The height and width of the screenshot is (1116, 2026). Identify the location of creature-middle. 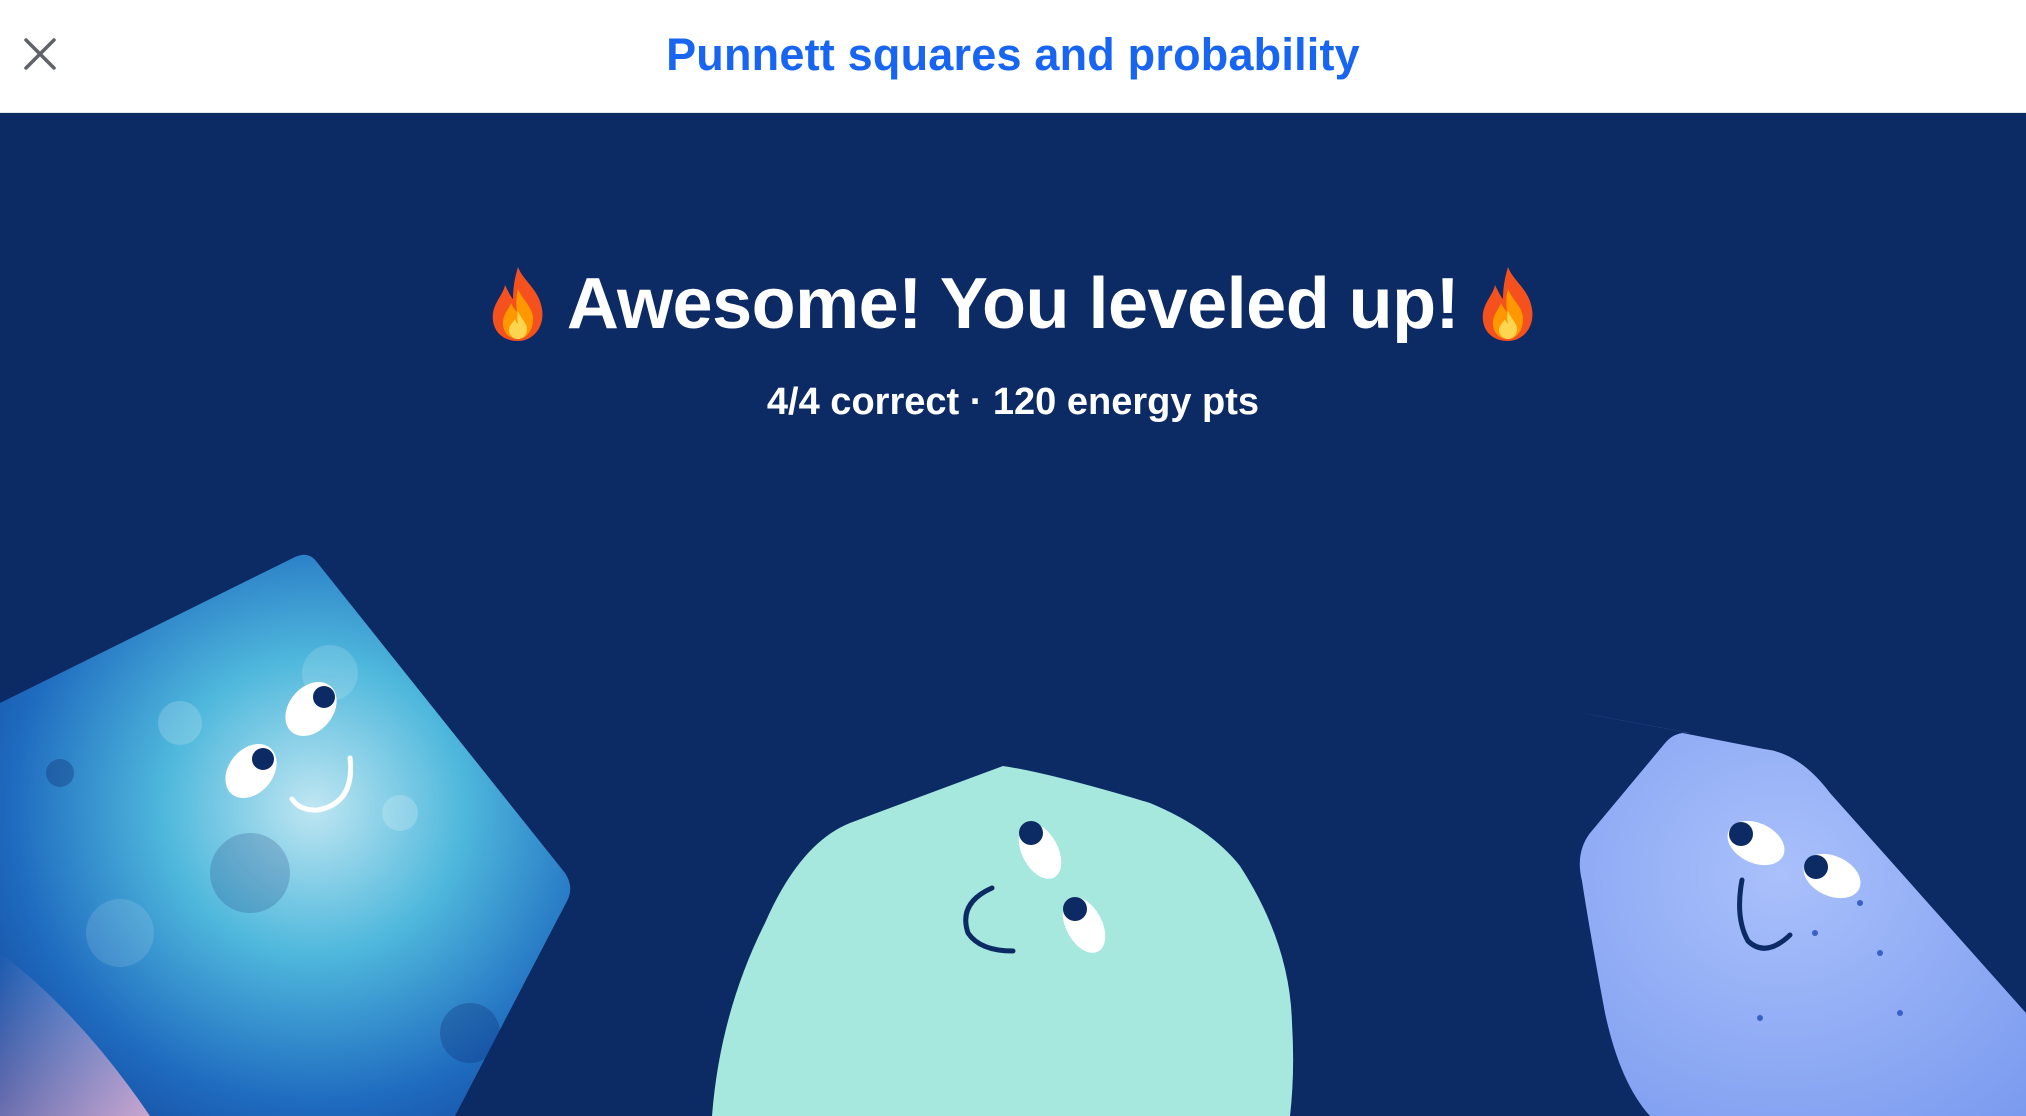
(1003, 941).